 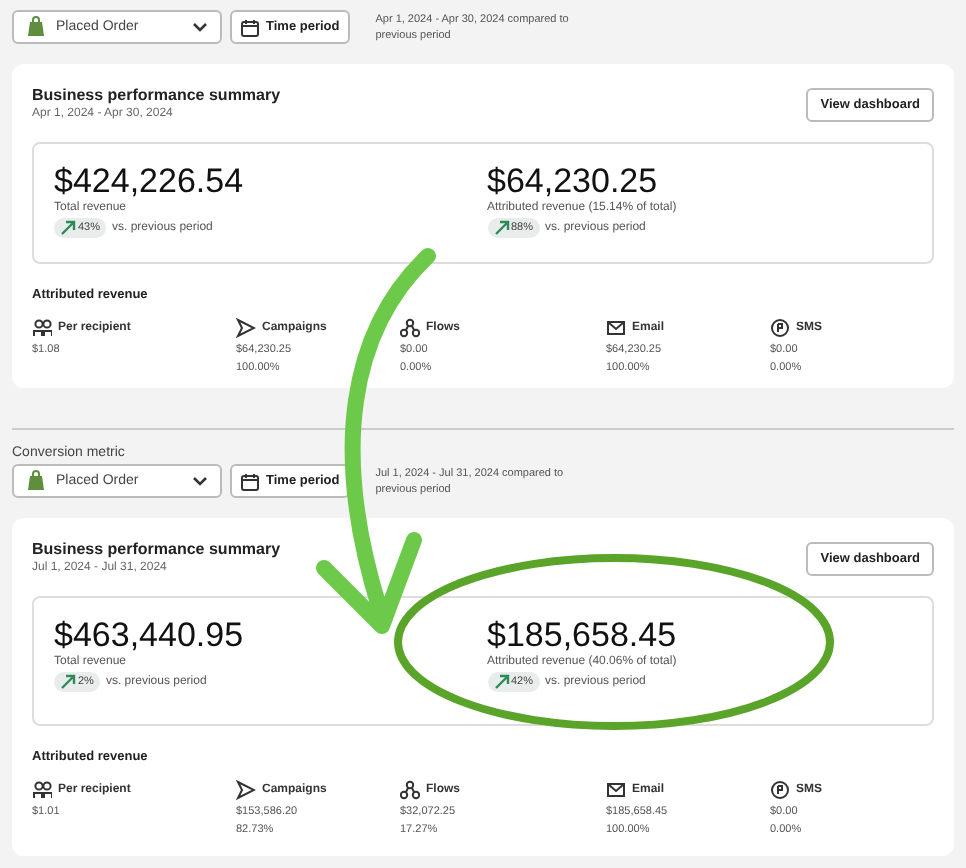 I want to click on revenue-value: $424,226.54, so click(x=150, y=182).